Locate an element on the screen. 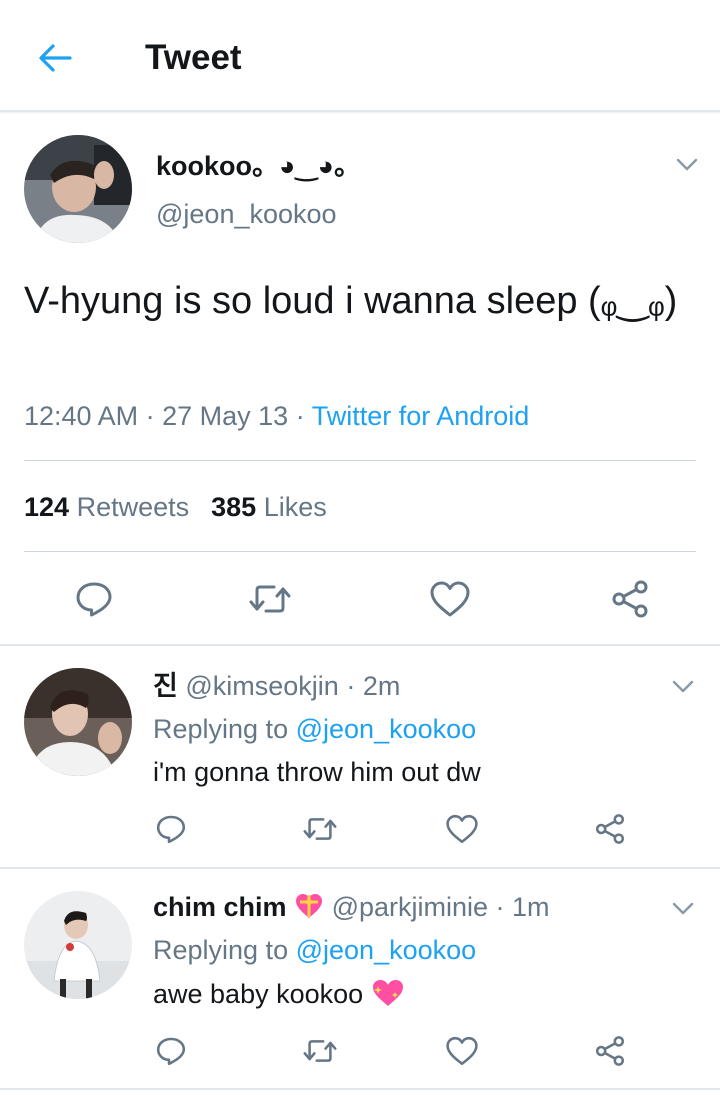 The width and height of the screenshot is (720, 1095). tweet-time: 12:40 AM is located at coordinates (81, 416).